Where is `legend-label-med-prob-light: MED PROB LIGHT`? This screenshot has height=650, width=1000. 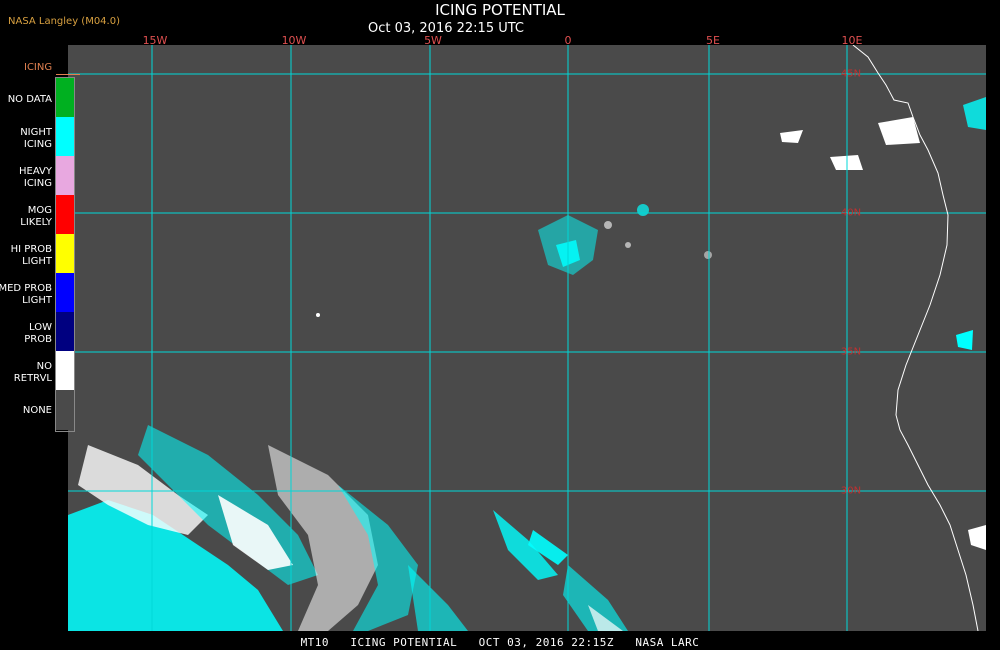 legend-label-med-prob-light: MED PROB LIGHT is located at coordinates (26, 294).